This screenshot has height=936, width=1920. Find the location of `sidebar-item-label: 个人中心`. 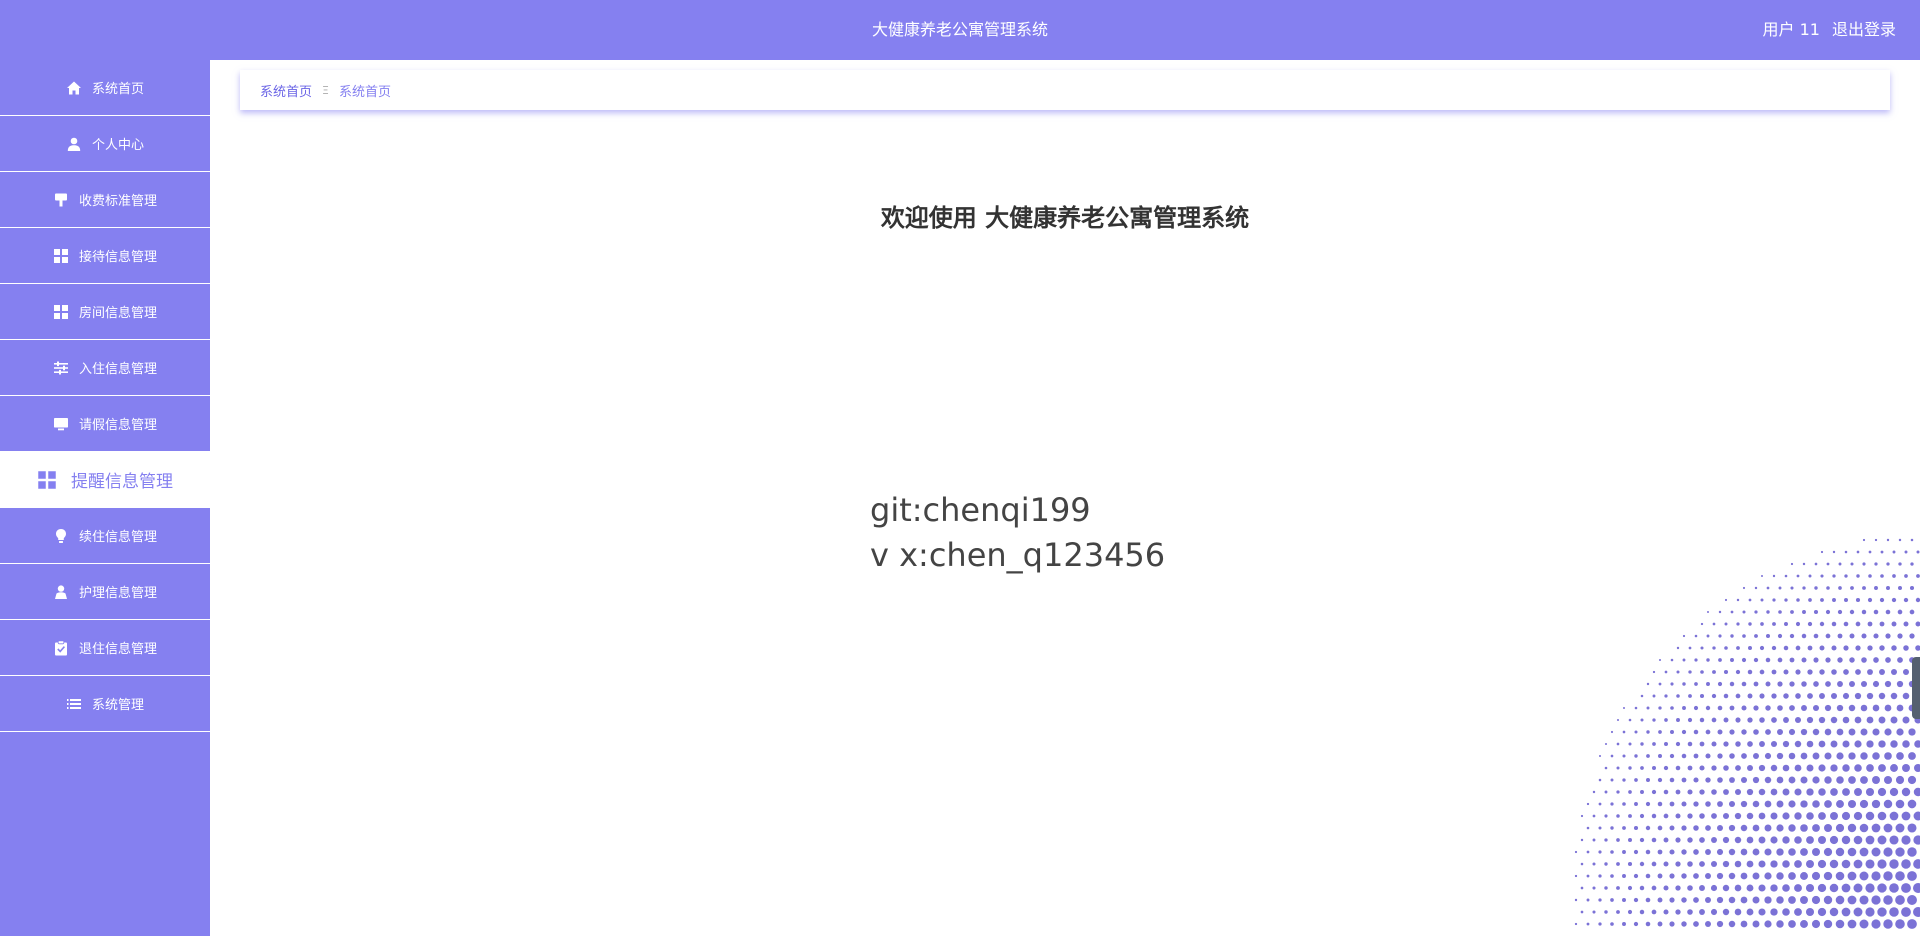

sidebar-item-label: 个人中心 is located at coordinates (117, 145).